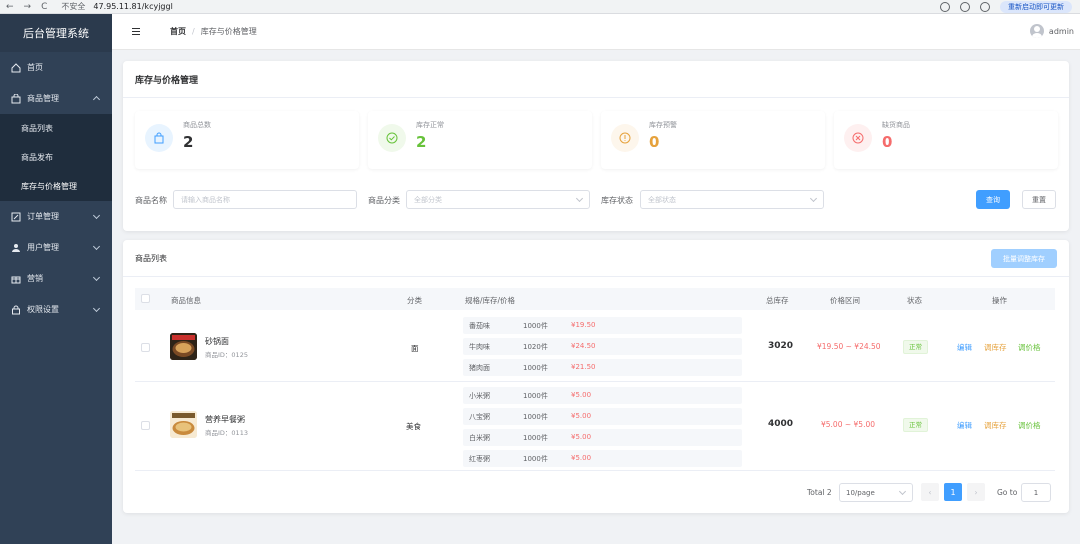  What do you see at coordinates (1061, 31) in the screenshot?
I see `username: admin` at bounding box center [1061, 31].